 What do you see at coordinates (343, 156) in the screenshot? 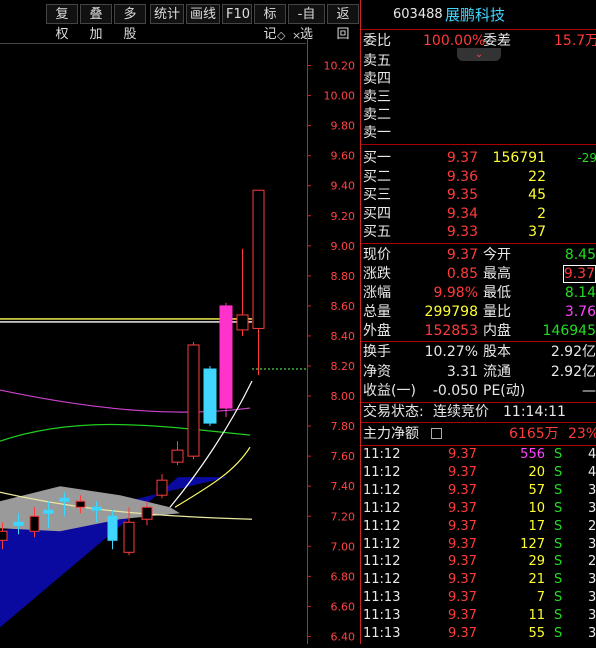
I see `price-axis-label: 9.60` at bounding box center [343, 156].